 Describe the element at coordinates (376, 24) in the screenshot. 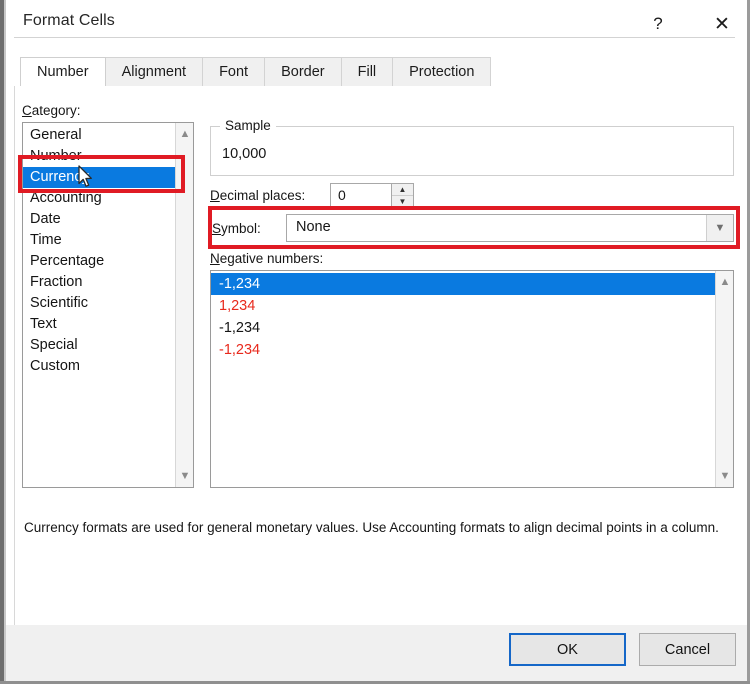

I see `title-bar: Format Cells ? ✕` at that location.